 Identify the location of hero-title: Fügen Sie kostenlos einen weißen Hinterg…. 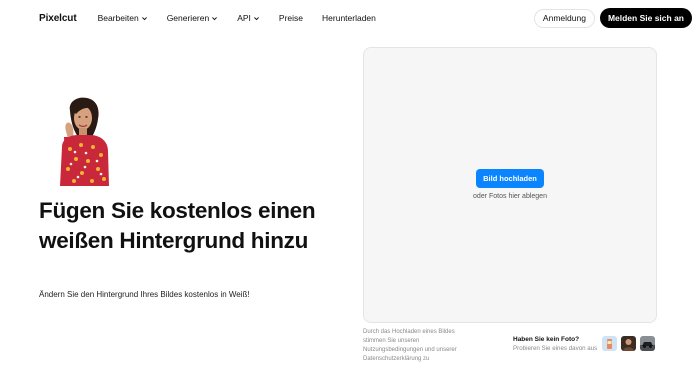
(177, 225).